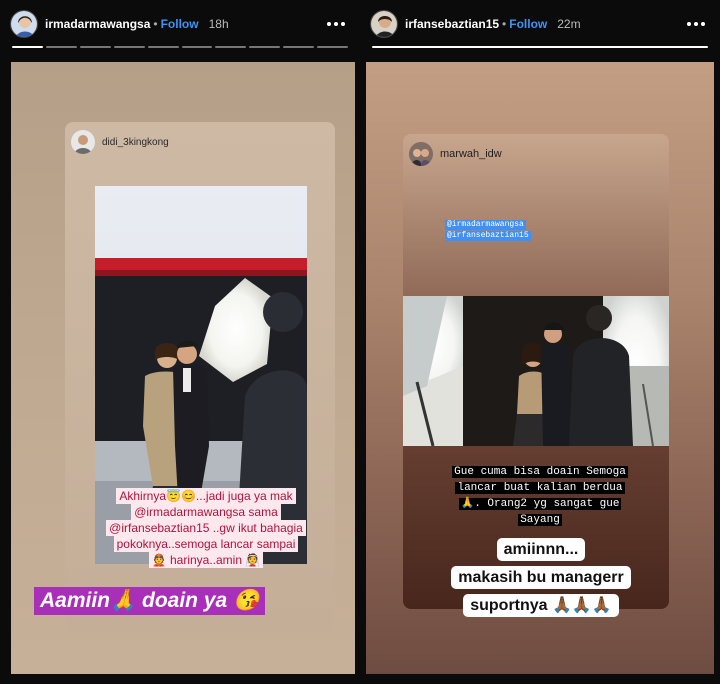  I want to click on story-header: irfansebaztian15 • Follow 22m, so click(540, 24).